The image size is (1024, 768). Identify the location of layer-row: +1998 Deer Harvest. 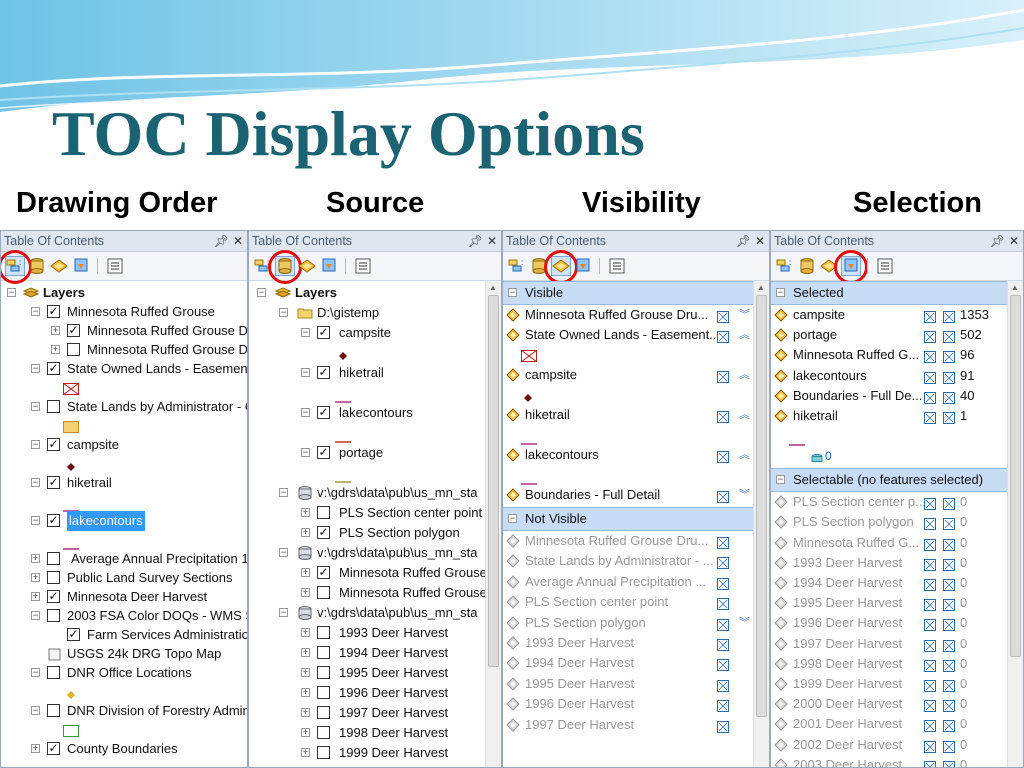
(375, 733).